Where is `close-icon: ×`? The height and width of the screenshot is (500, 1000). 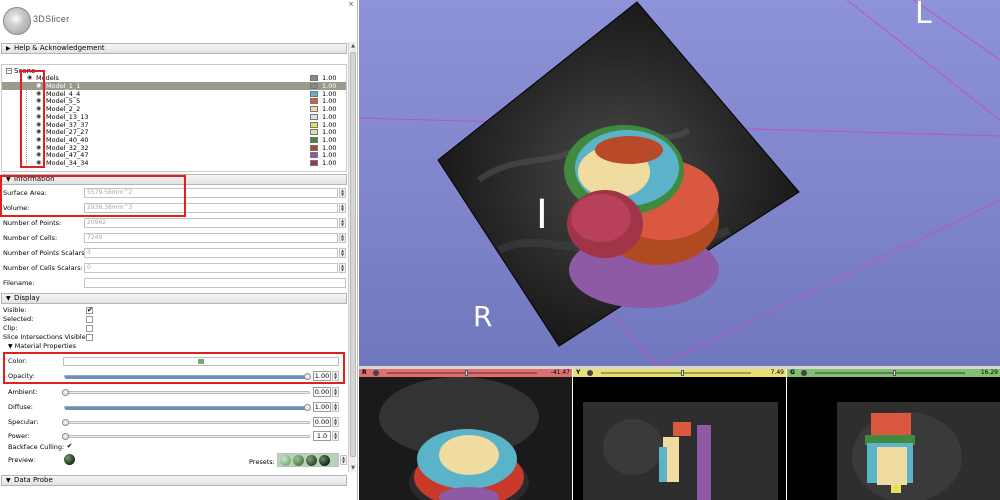
close-icon: × is located at coordinates (351, 4).